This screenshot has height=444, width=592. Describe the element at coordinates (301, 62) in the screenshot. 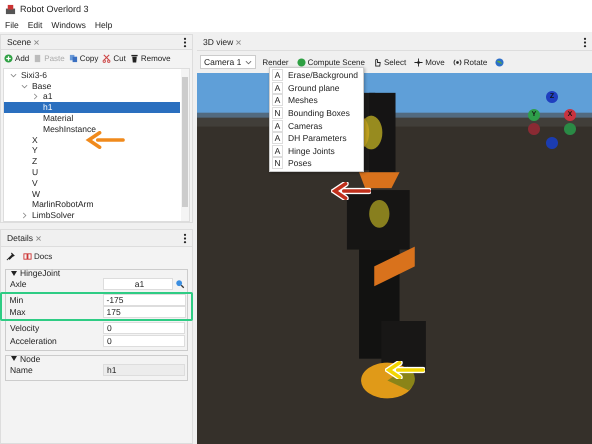

I see `dot-icon` at that location.